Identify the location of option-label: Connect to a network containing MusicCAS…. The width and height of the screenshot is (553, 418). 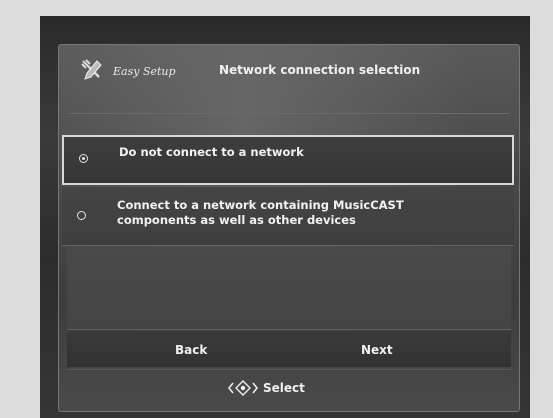
(260, 212).